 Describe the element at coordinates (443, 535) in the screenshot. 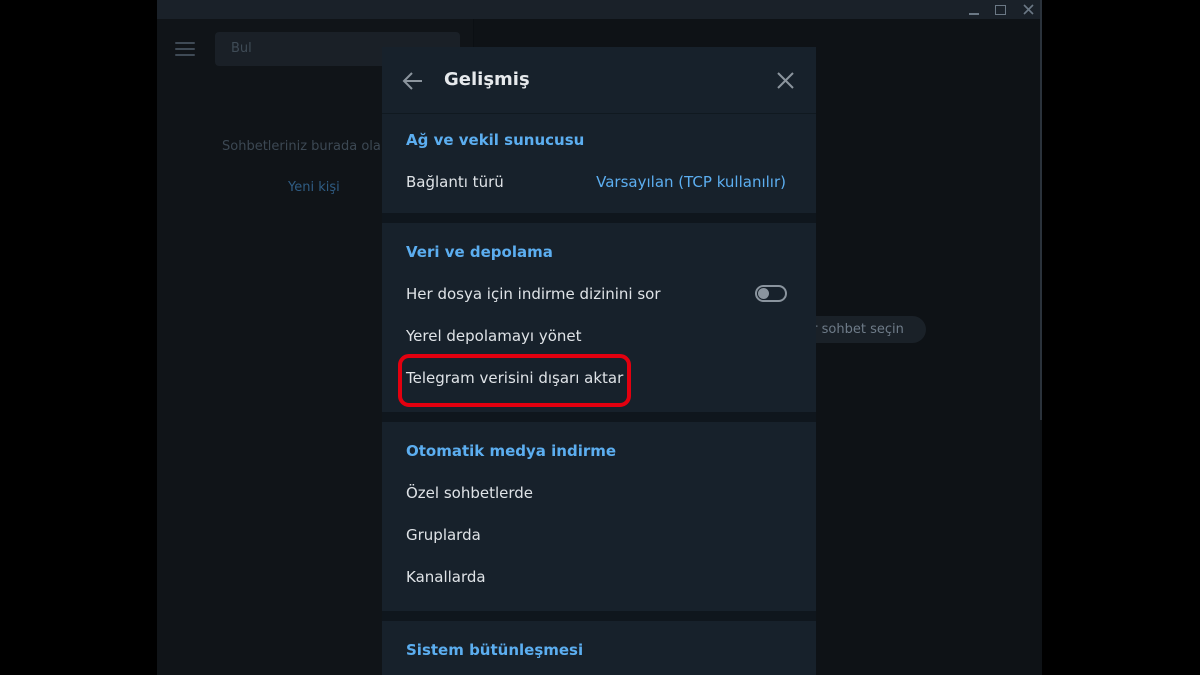

I see `groups-row: Gruplarda` at that location.